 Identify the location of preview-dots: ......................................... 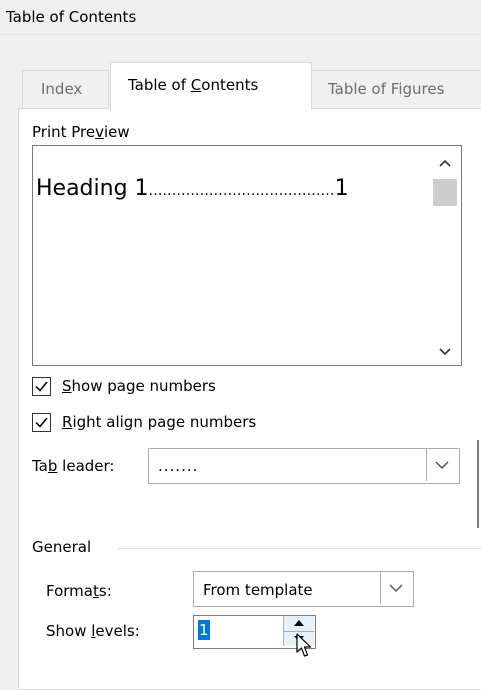
(241, 191).